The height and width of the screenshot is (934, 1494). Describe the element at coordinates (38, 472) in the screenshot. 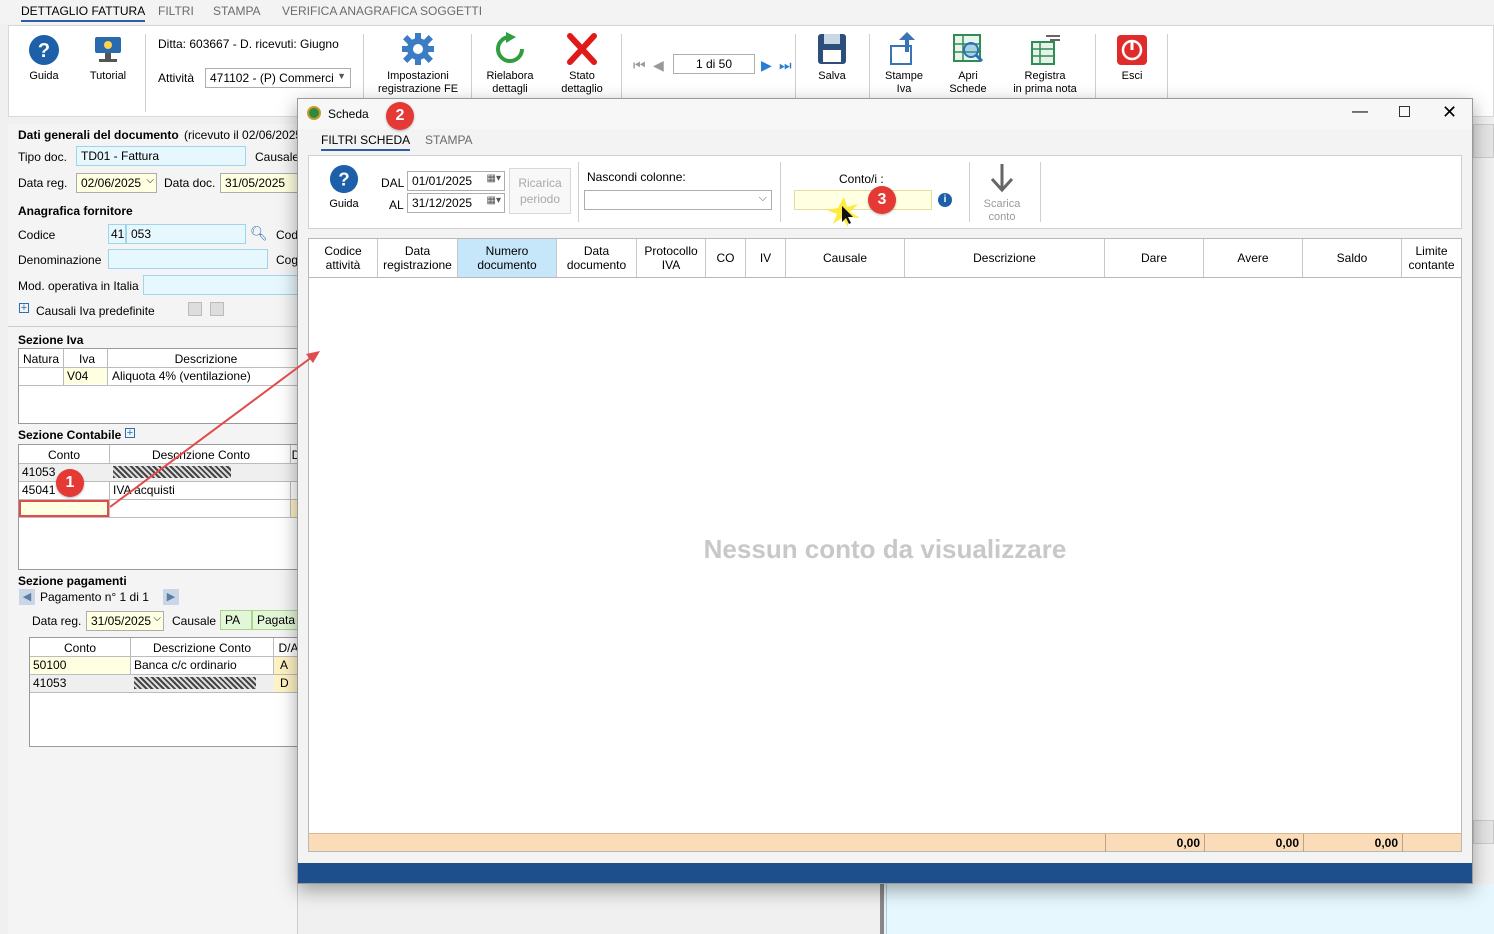

I see `conto-cell: 41053` at that location.